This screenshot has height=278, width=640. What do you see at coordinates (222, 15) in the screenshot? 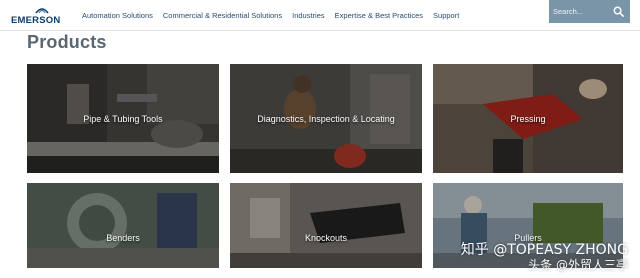
I see `nav-item-commercial-residential: Commercial & Residential Solutions` at bounding box center [222, 15].